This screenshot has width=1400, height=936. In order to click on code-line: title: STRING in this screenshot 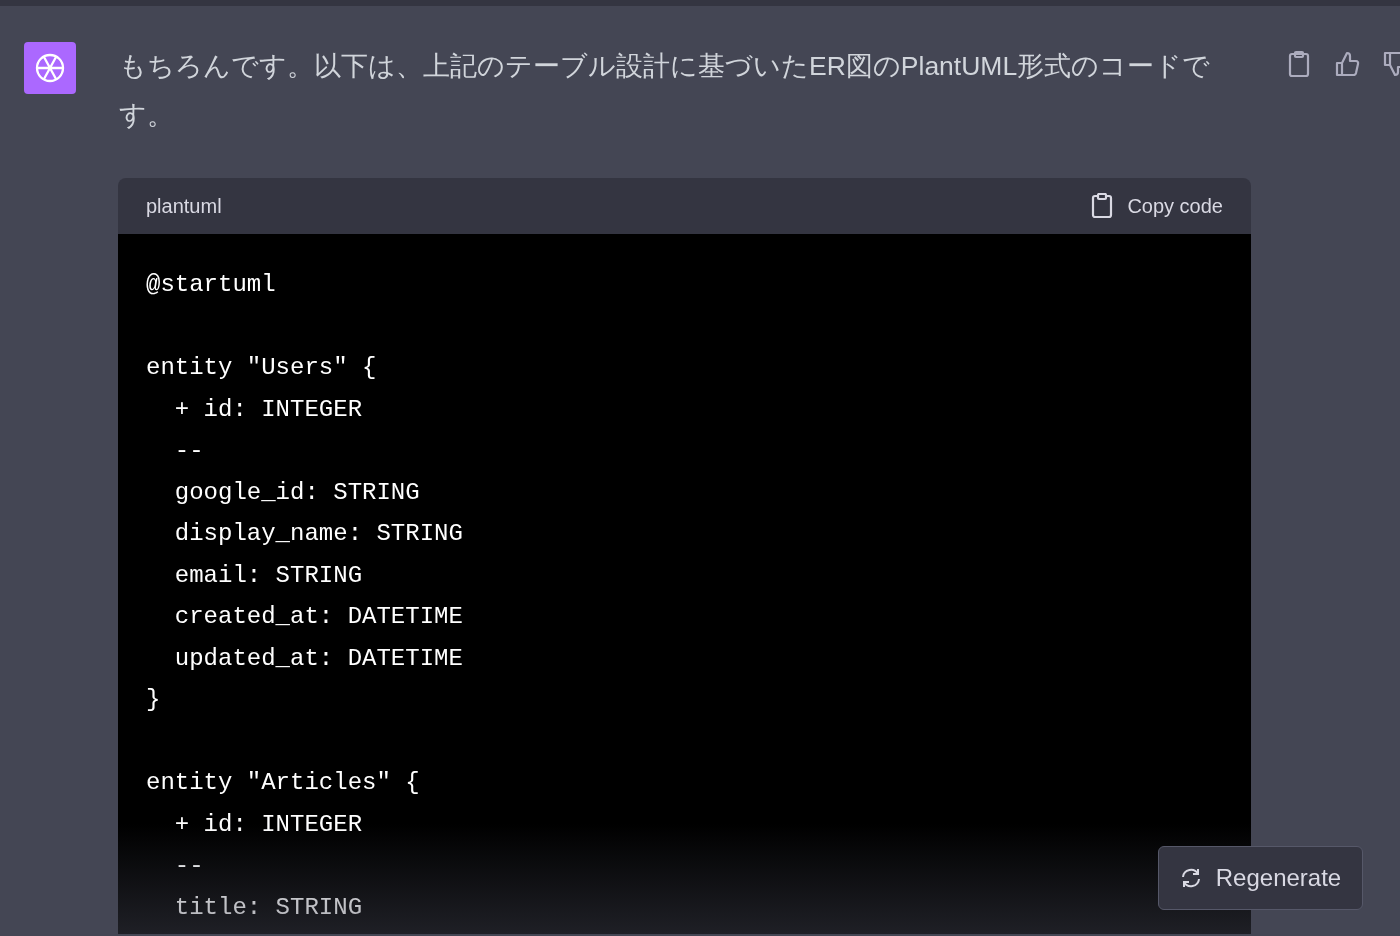, I will do `click(268, 907)`.